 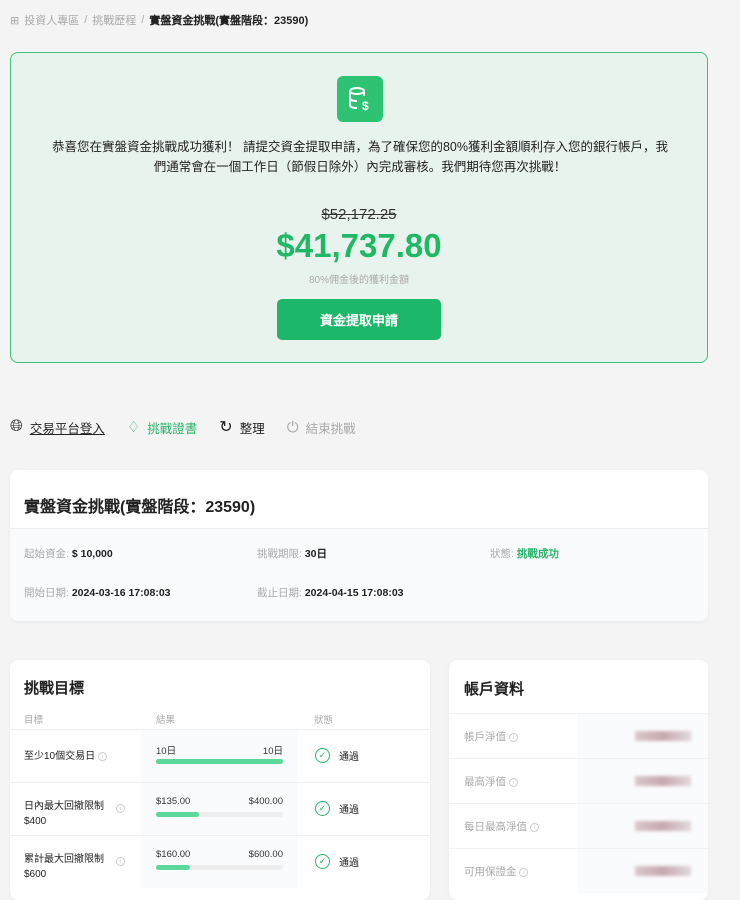 I want to click on refresh-button: ↻ 整理, so click(x=241, y=427).